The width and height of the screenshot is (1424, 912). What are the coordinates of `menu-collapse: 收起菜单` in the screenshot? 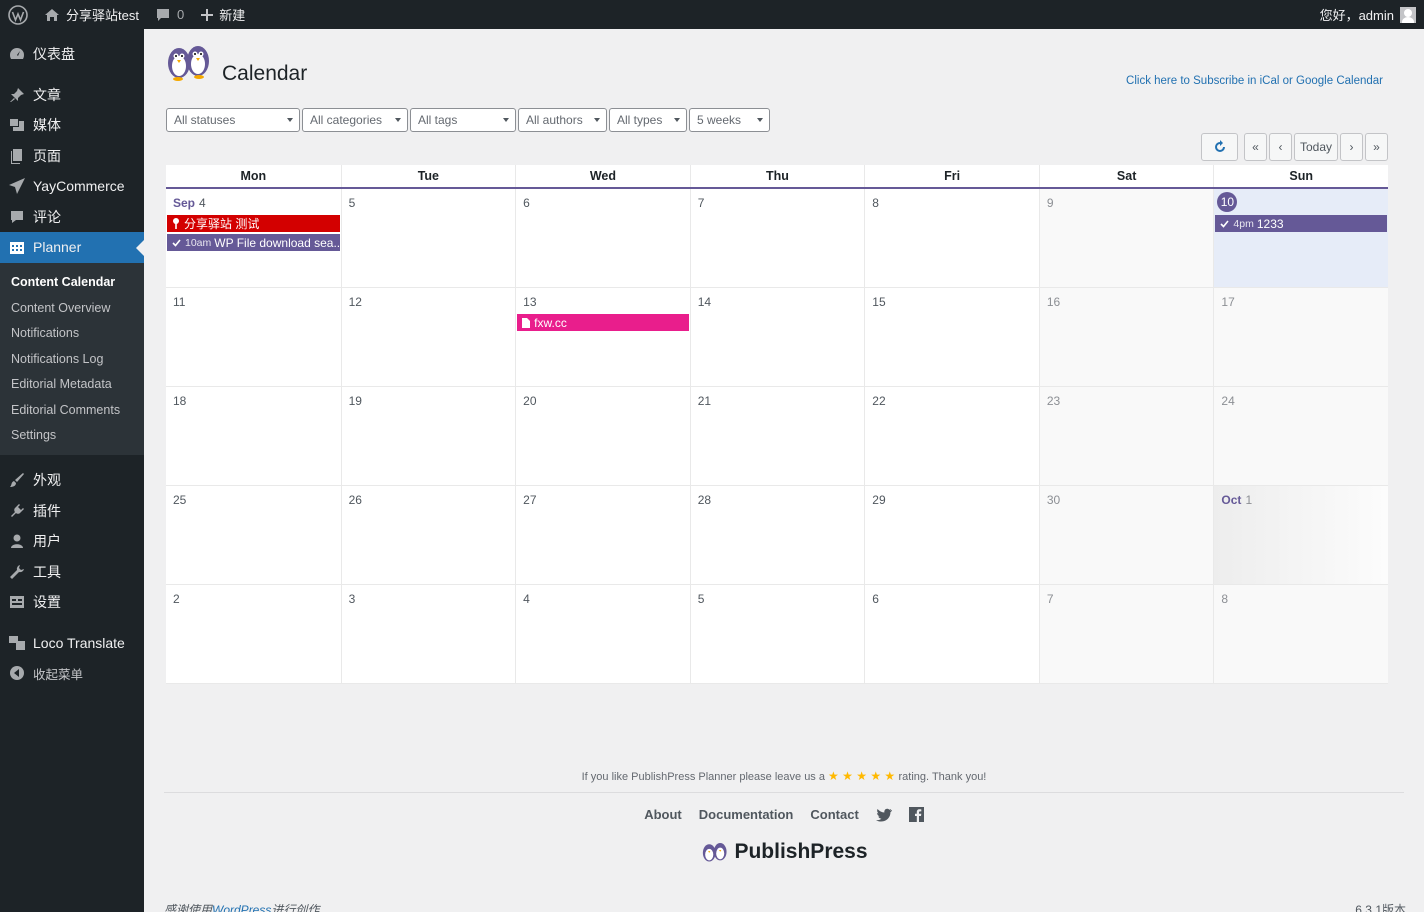 It's located at (72, 673).